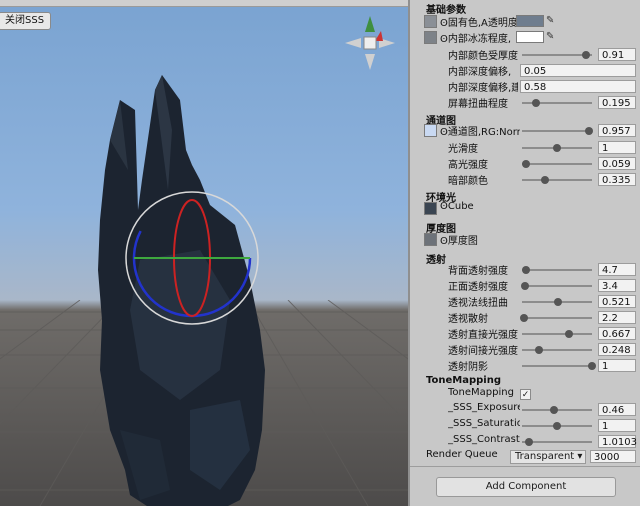 This screenshot has height=506, width=640. Describe the element at coordinates (548, 457) in the screenshot. I see `render-queue-dropdown: Transparent ▾` at that location.